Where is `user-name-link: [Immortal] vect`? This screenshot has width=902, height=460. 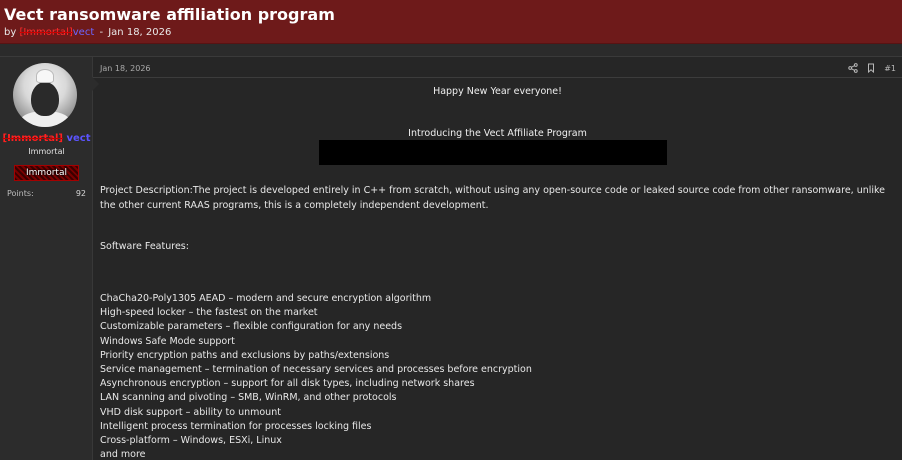 user-name-link: [Immortal] vect is located at coordinates (46, 138).